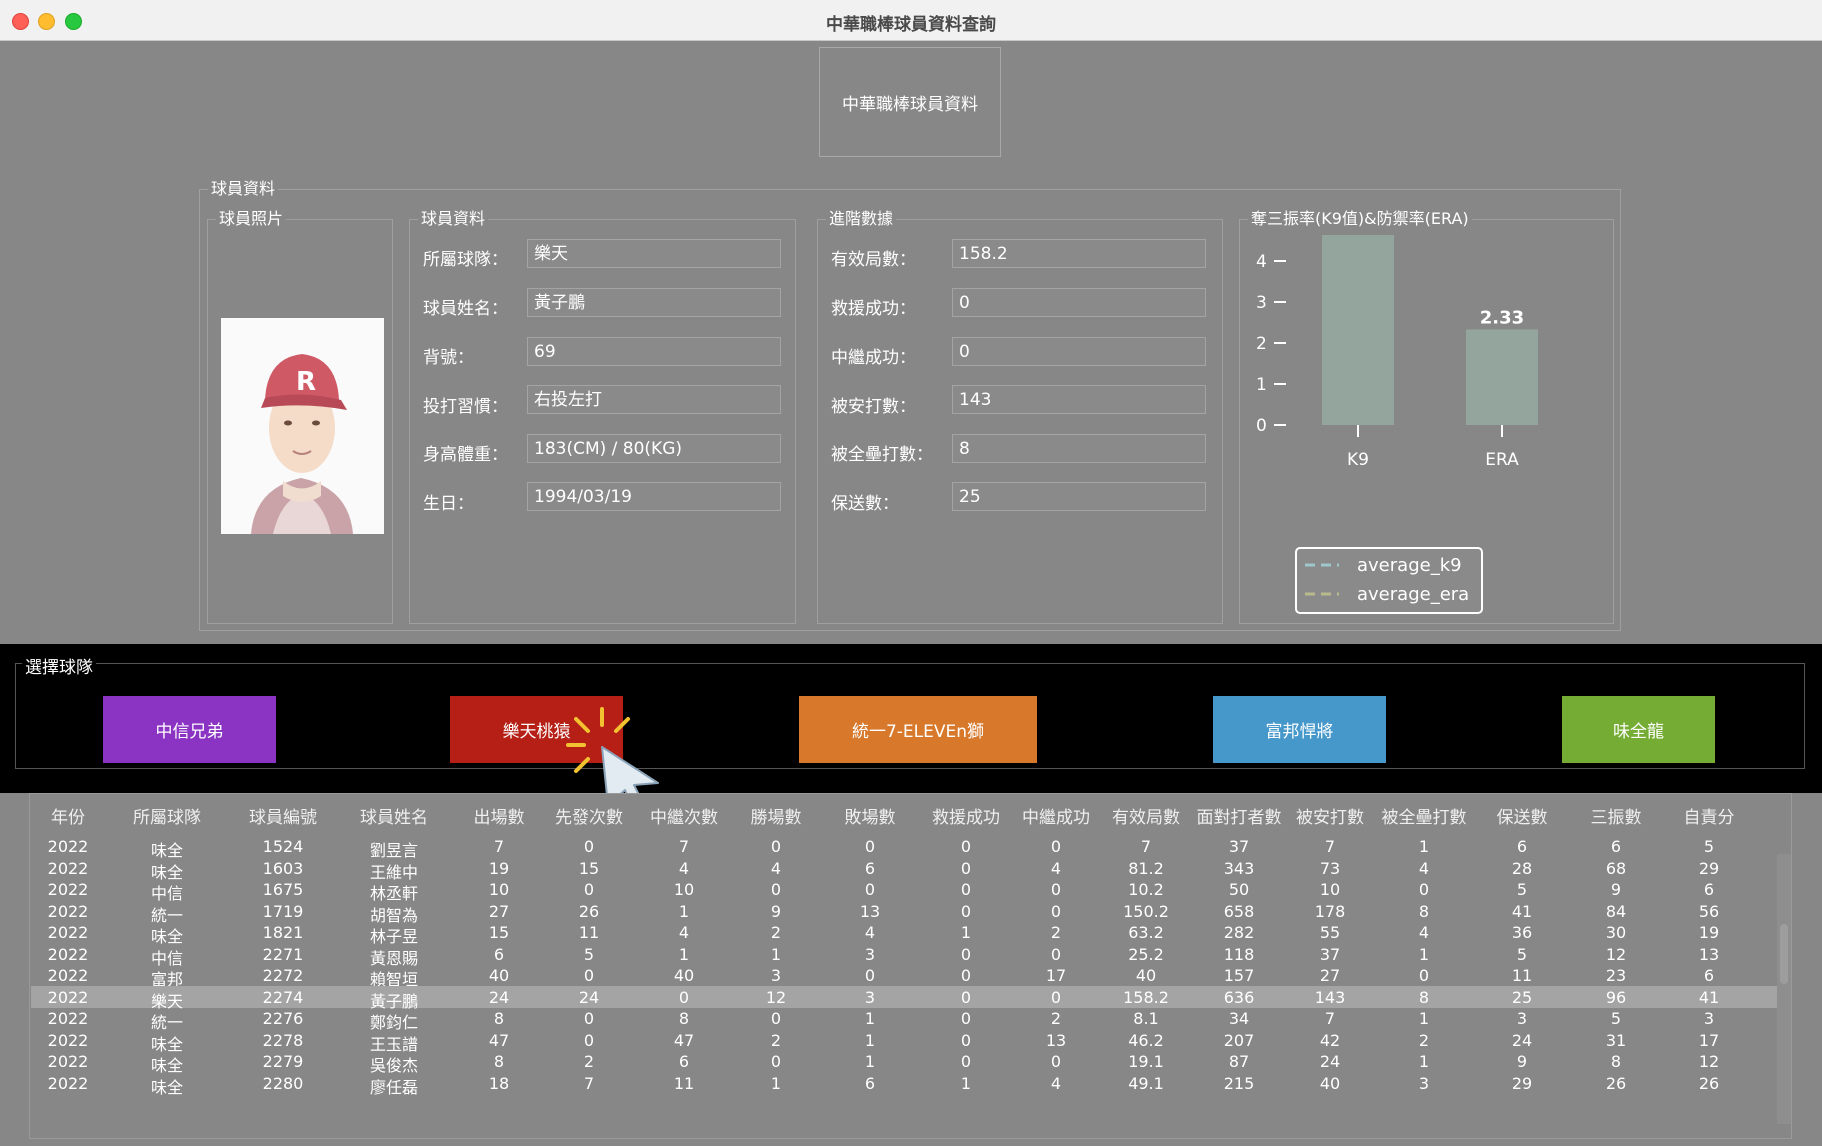 This screenshot has width=1822, height=1146. Describe the element at coordinates (1709, 1040) in the screenshot. I see `table-cell: 17` at that location.